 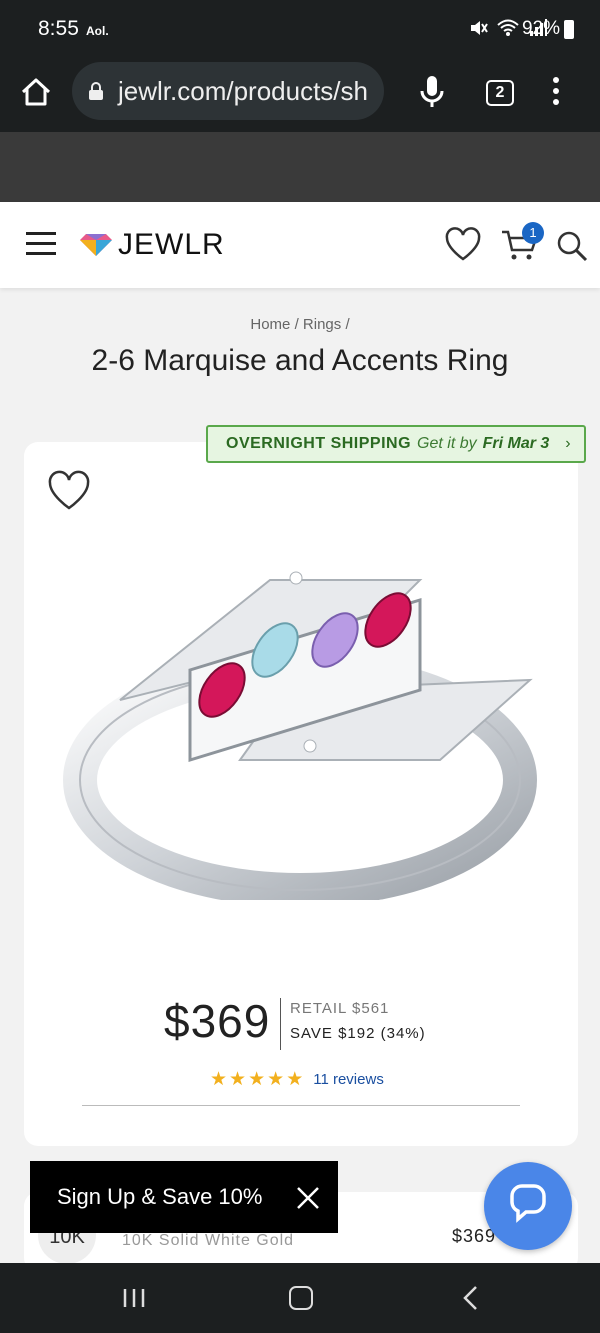 I want to click on mute-icon, so click(x=479, y=28).